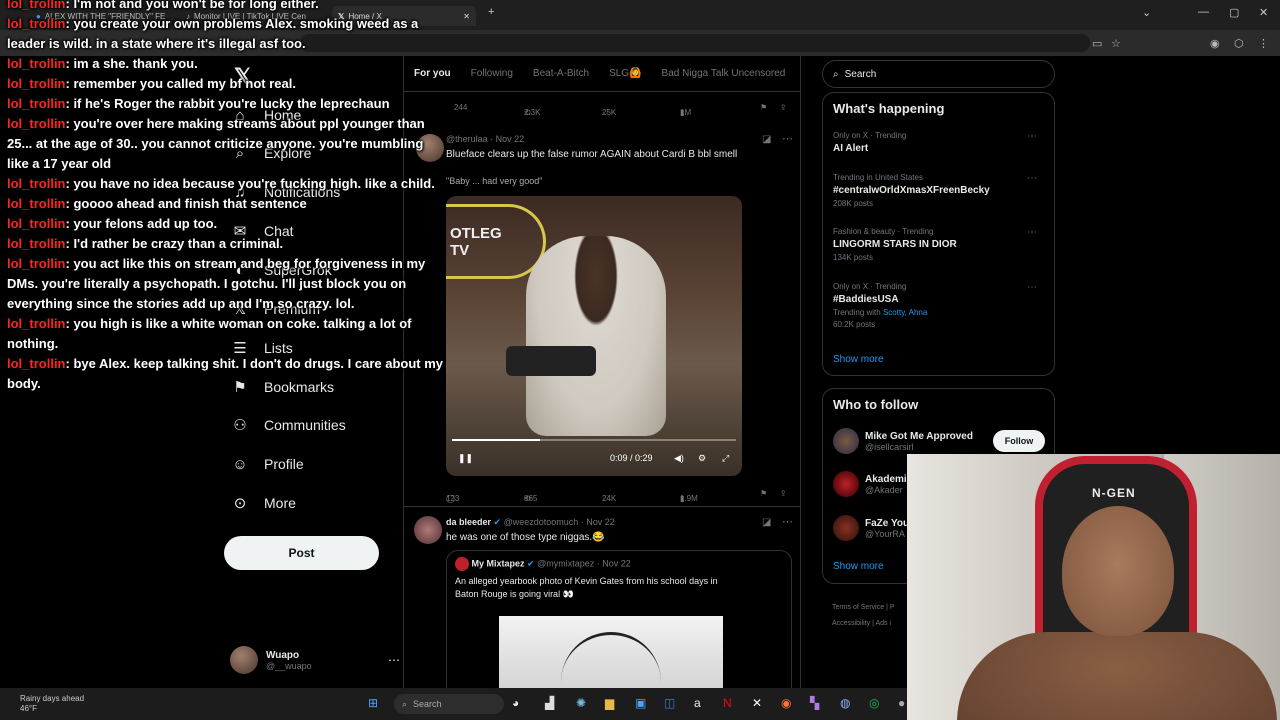 The height and width of the screenshot is (720, 1280). Describe the element at coordinates (611, 652) in the screenshot. I see `quote-image` at that location.